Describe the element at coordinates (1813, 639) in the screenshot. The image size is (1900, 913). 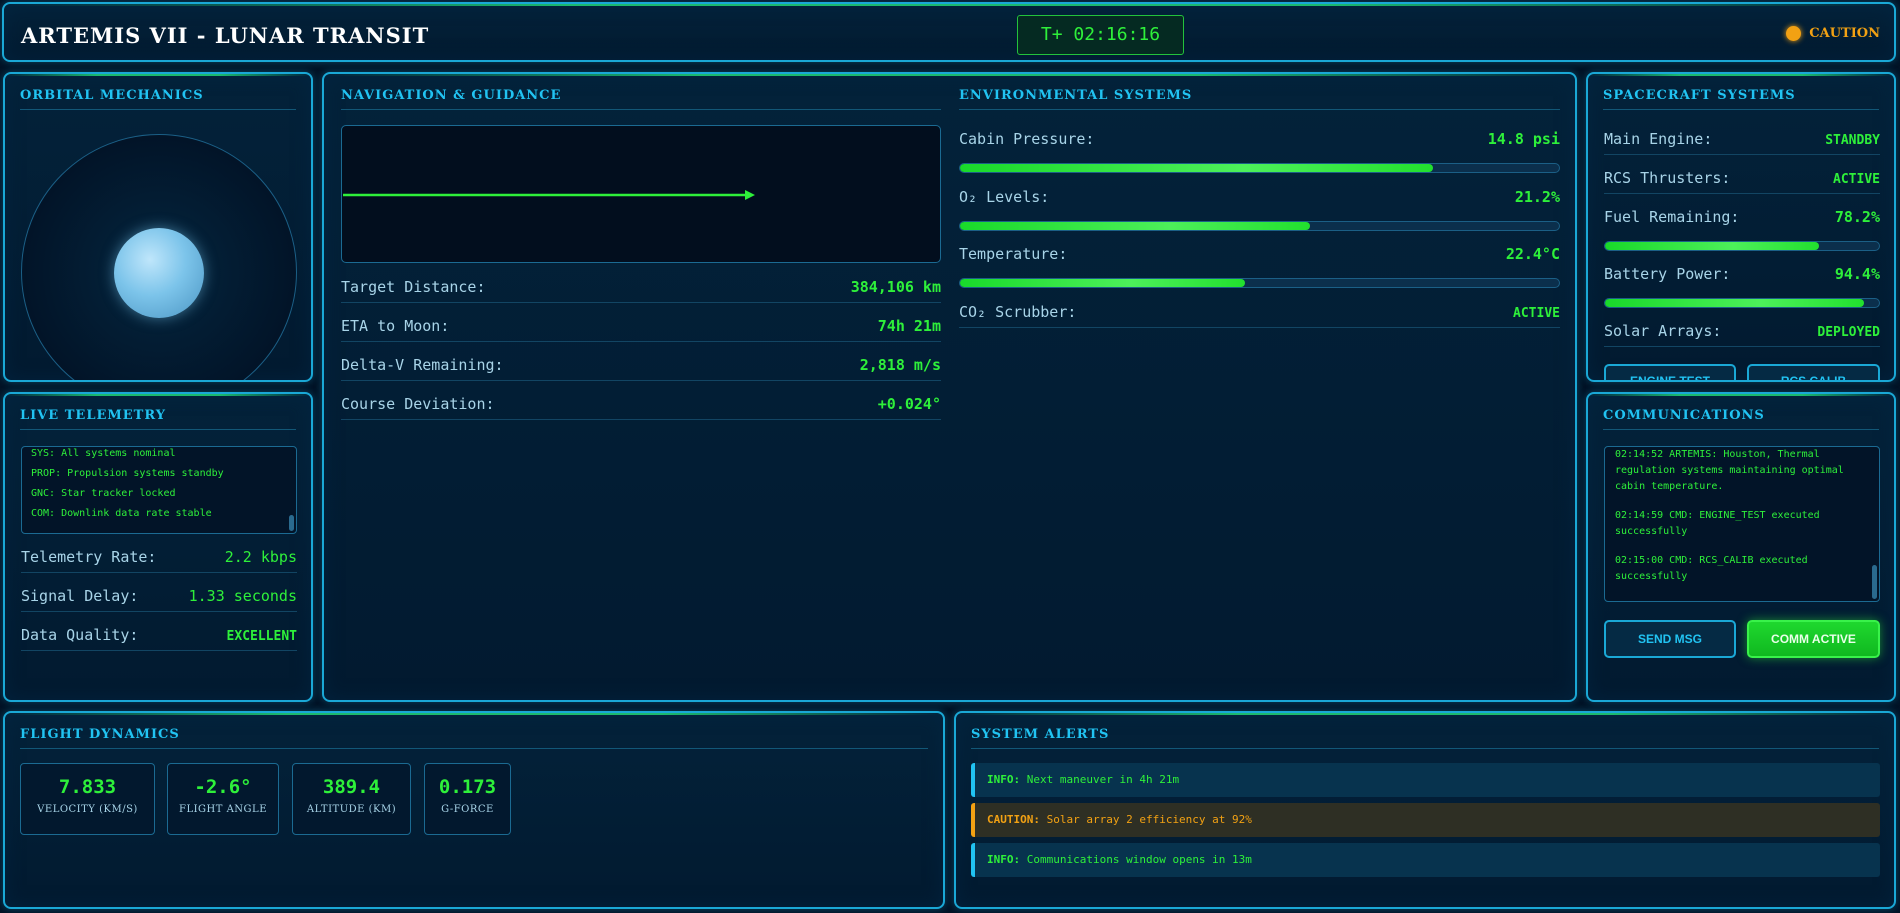
I see `comm-active-button: COMM ACTIVE` at that location.